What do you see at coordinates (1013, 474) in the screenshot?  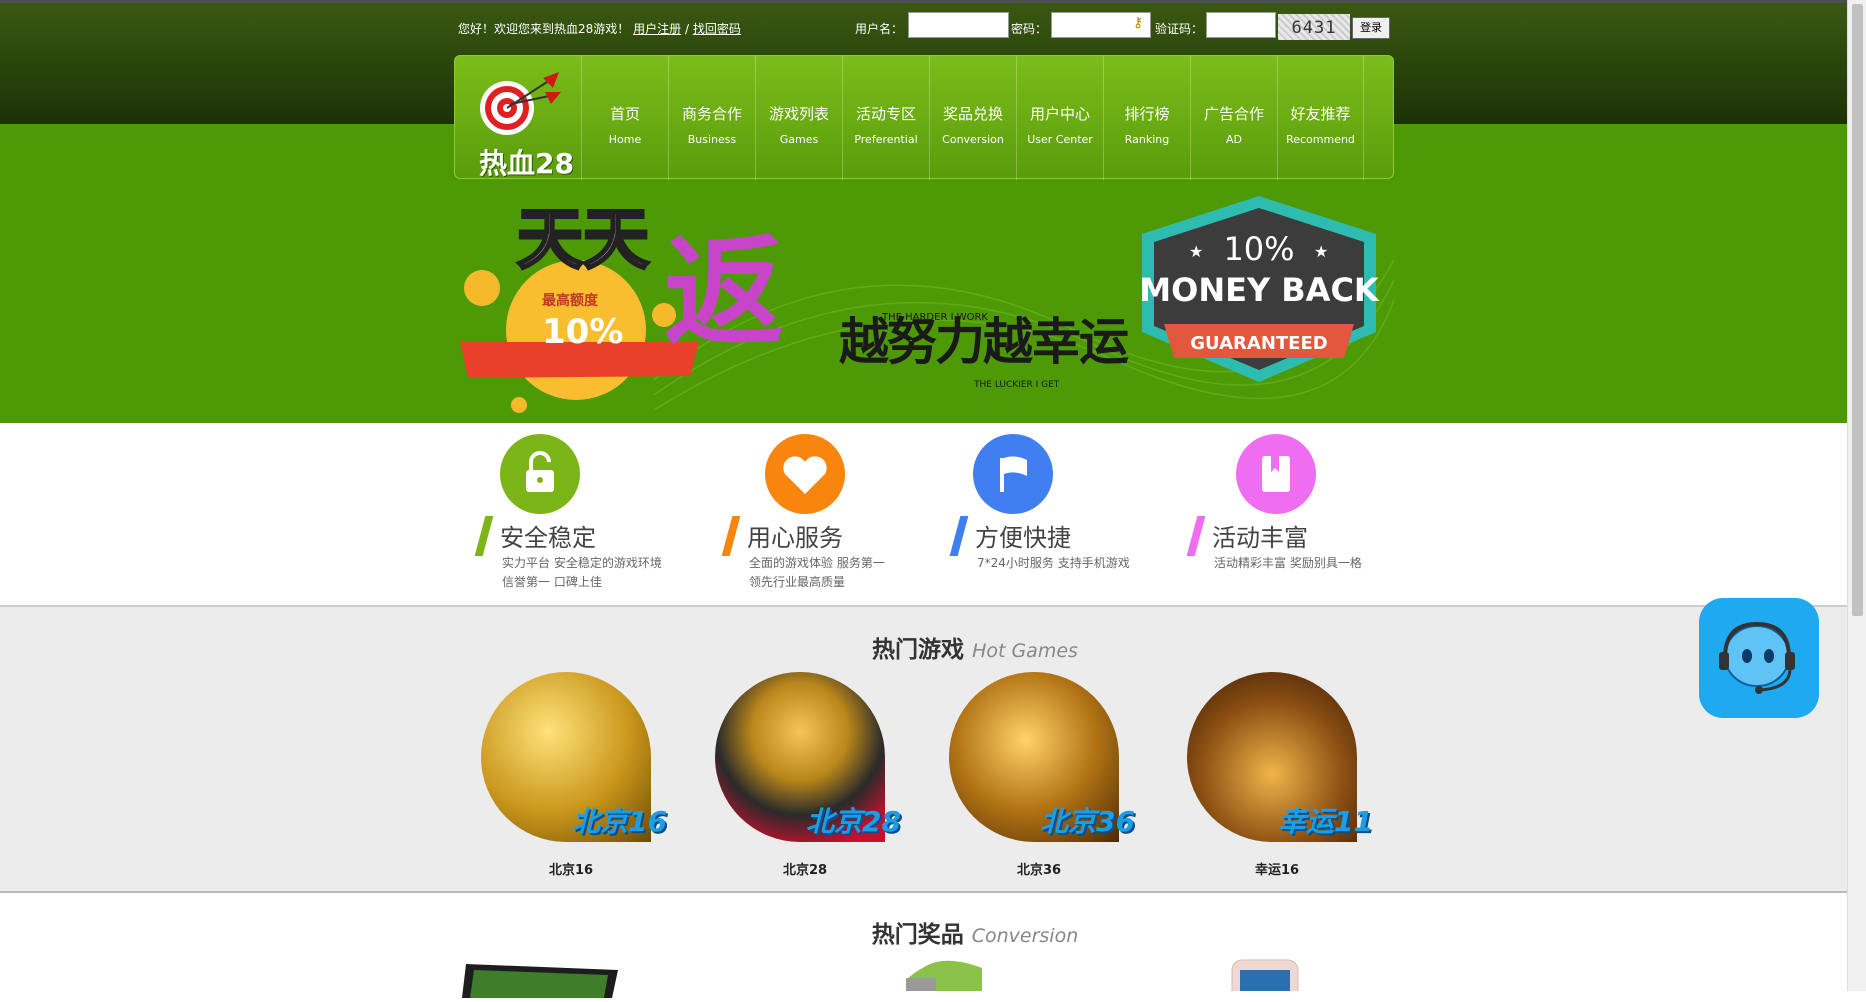 I see `flag-icon` at bounding box center [1013, 474].